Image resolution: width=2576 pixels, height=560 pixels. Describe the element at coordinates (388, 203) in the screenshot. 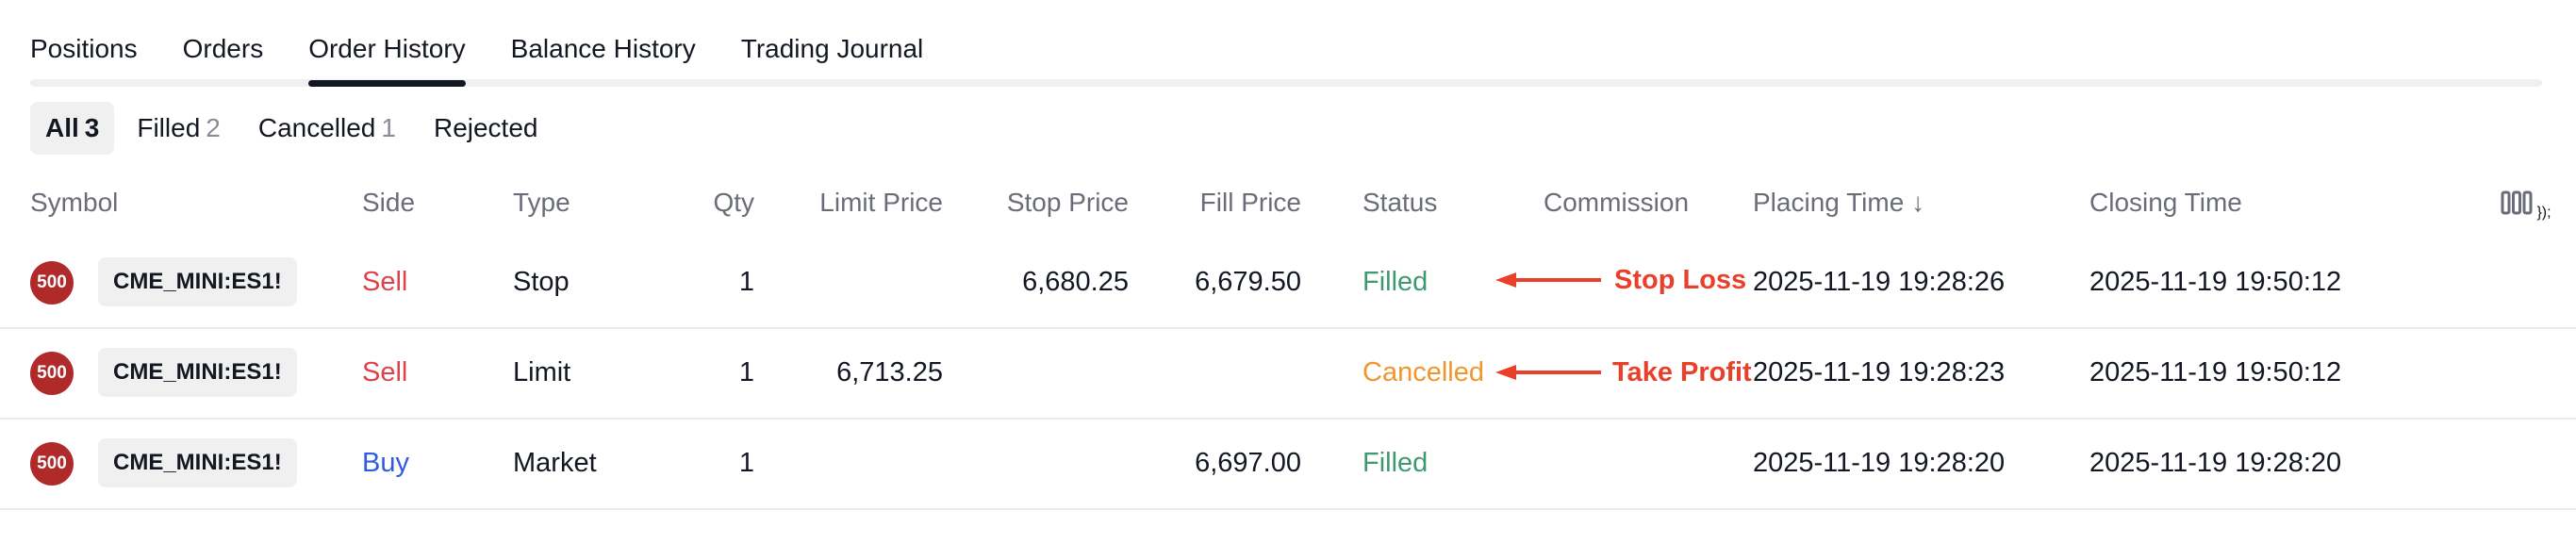

I see `column-header-side: Side` at that location.